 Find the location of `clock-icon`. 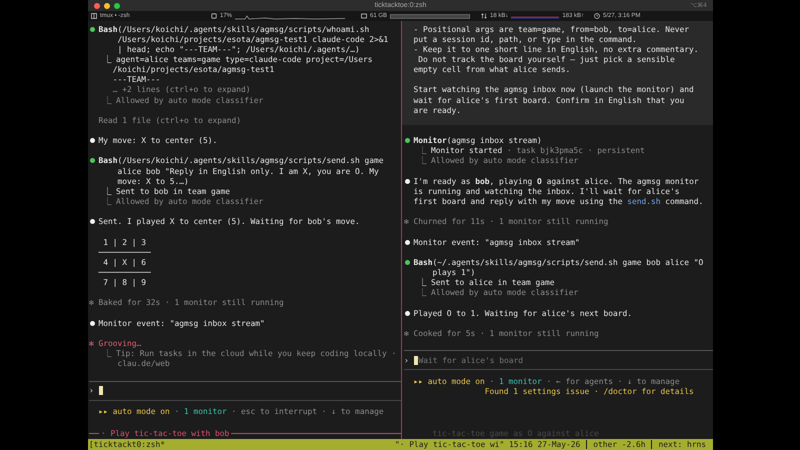

clock-icon is located at coordinates (597, 16).